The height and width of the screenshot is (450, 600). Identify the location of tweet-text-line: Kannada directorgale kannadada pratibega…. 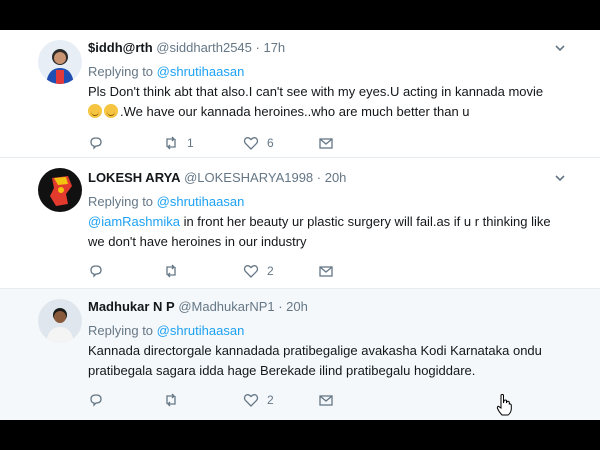
(315, 350).